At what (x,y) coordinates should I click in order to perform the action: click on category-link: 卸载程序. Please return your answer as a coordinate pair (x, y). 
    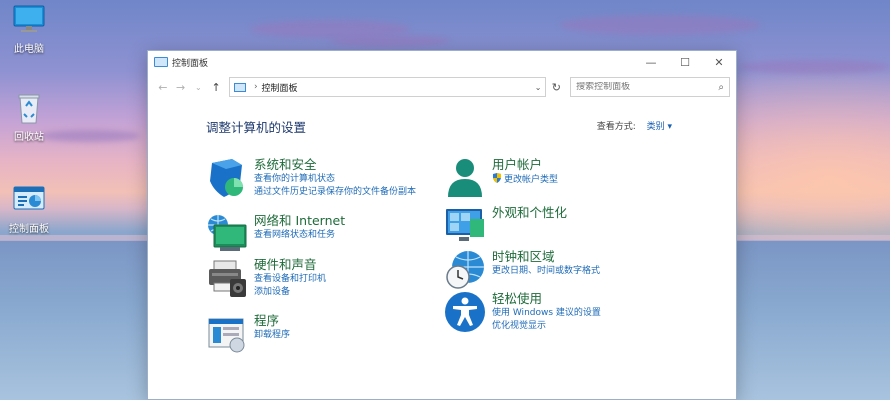
    Looking at the image, I should click on (272, 335).